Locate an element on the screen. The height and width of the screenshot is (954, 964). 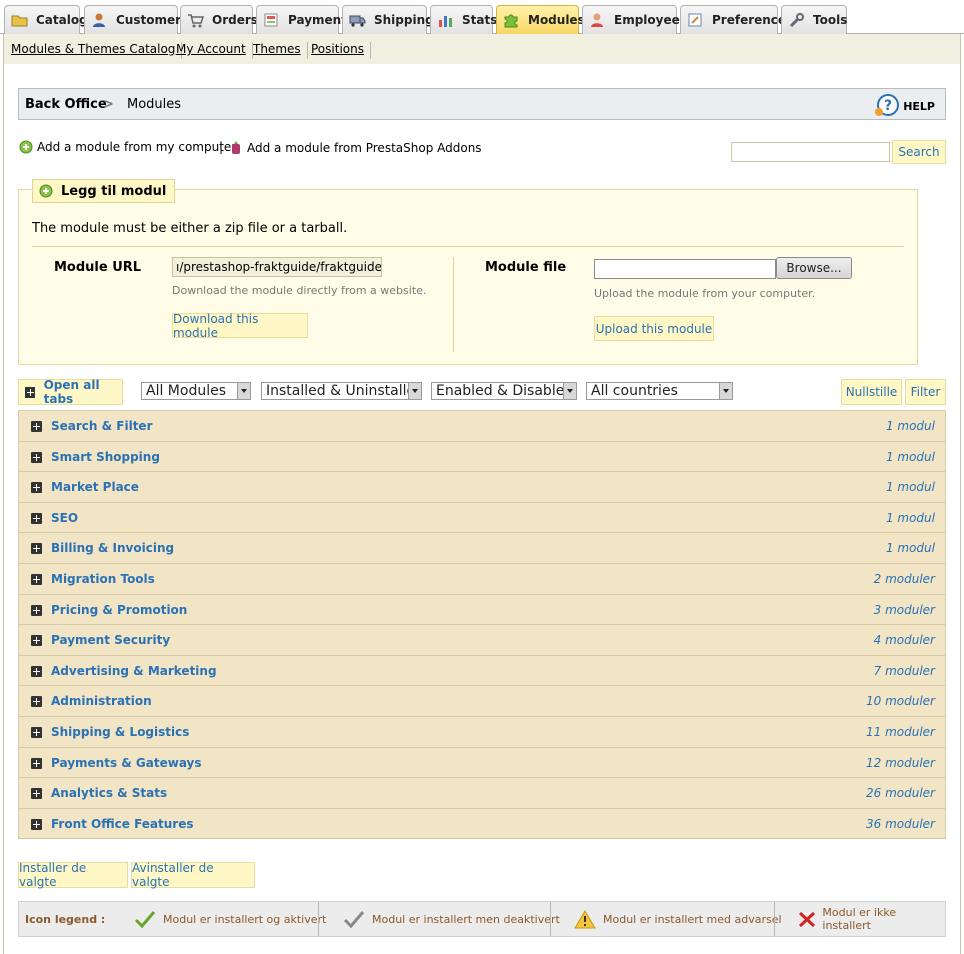
module-type-select: All Modules is located at coordinates (196, 391).